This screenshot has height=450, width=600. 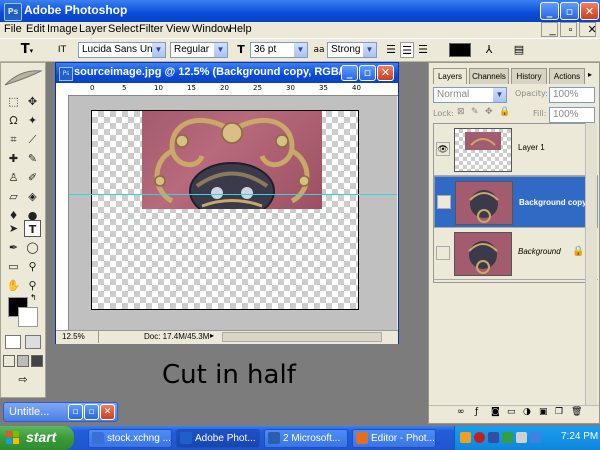 What do you see at coordinates (37, 361) in the screenshot?
I see `screen-mode-full` at bounding box center [37, 361].